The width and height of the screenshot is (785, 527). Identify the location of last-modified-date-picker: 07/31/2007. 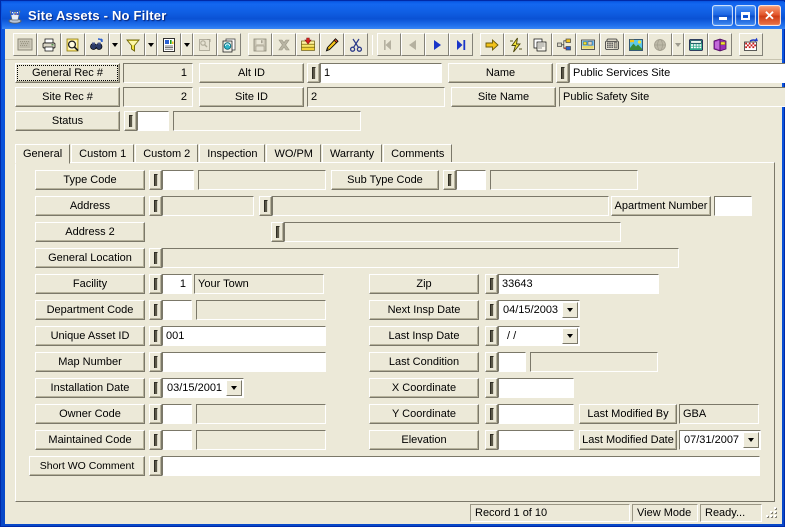
(720, 440).